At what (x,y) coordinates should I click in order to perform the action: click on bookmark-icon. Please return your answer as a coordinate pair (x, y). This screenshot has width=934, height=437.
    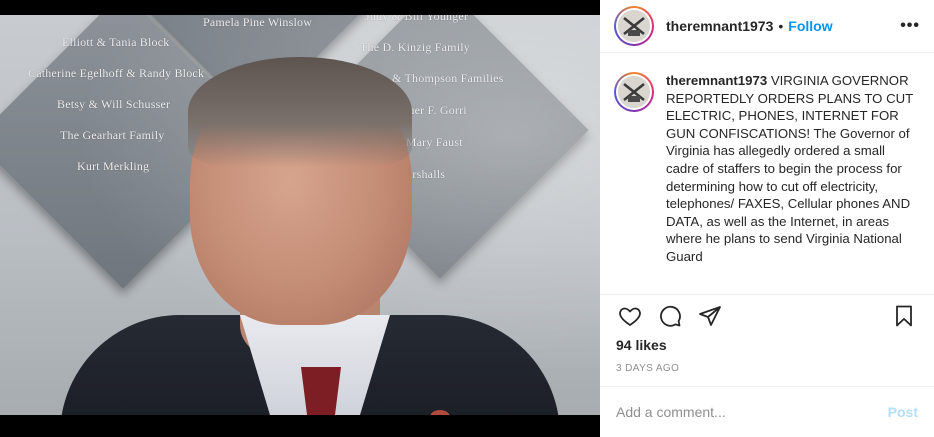
    Looking at the image, I should click on (904, 316).